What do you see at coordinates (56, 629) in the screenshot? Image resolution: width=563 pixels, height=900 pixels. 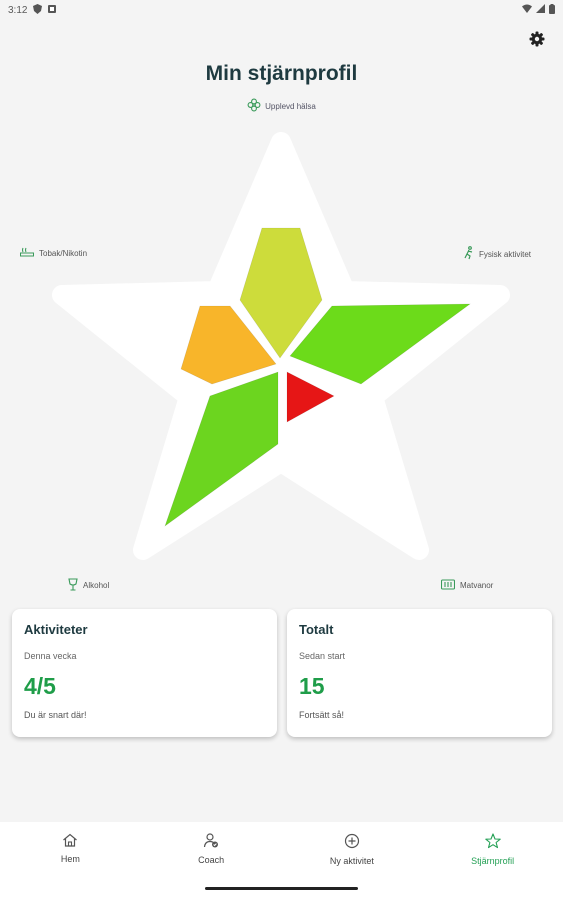 I see `activities-card-title: Aktiviteter` at bounding box center [56, 629].